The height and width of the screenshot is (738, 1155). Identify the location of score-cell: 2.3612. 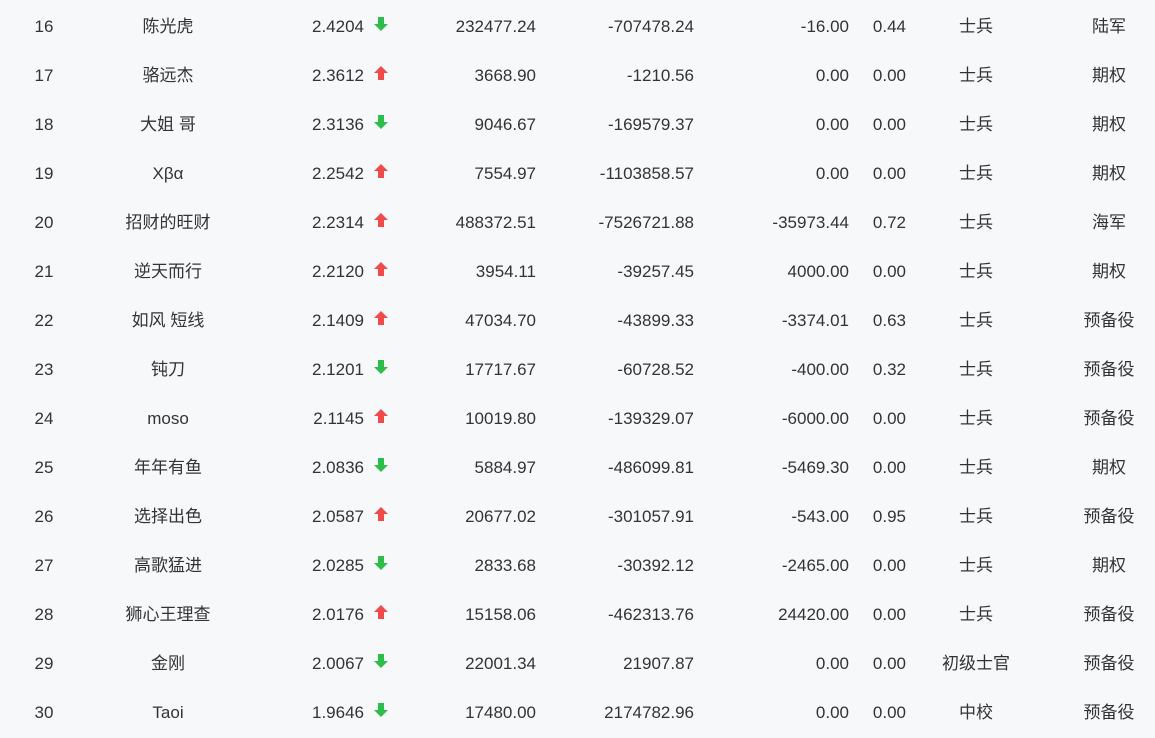
(338, 75).